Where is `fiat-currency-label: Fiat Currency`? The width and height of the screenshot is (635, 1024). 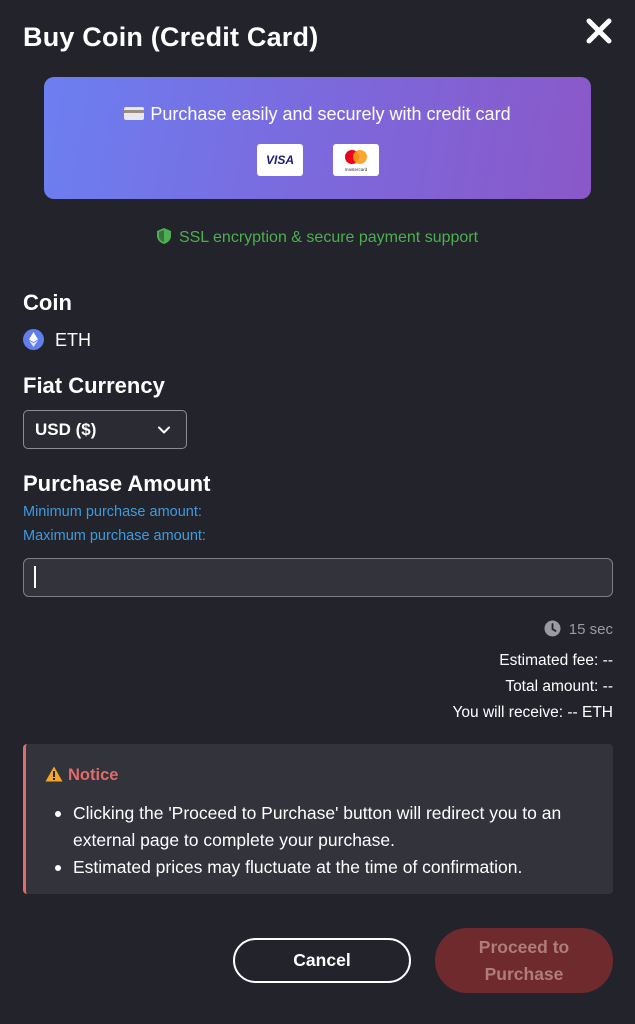
fiat-currency-label: Fiat Currency is located at coordinates (94, 385).